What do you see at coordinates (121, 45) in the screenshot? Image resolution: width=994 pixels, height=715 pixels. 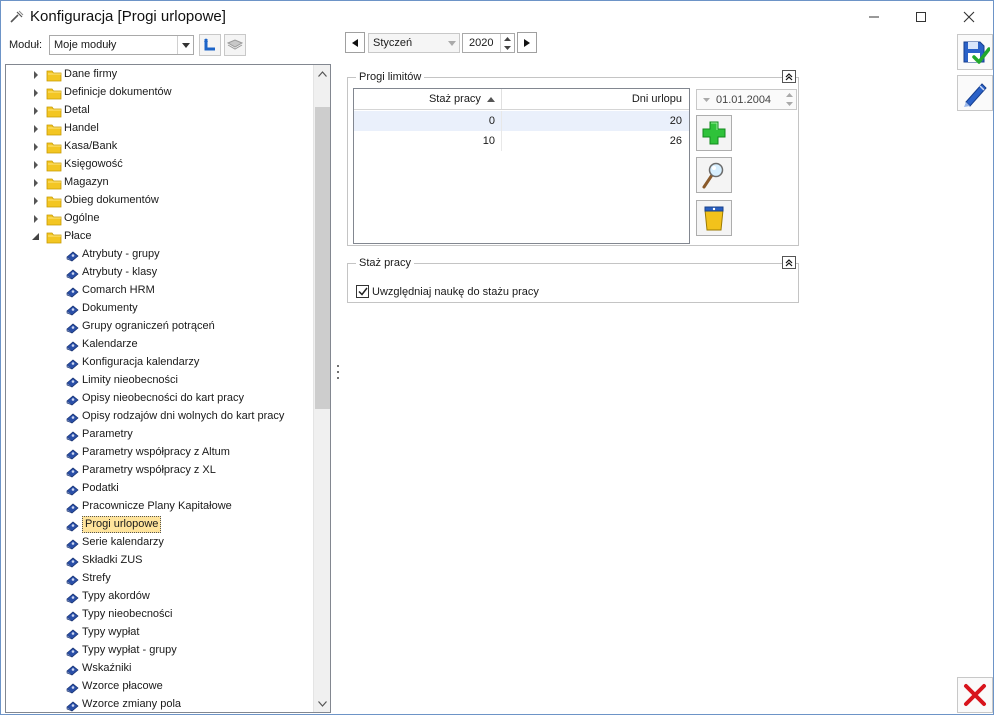 I see `module-select: Moje moduły` at bounding box center [121, 45].